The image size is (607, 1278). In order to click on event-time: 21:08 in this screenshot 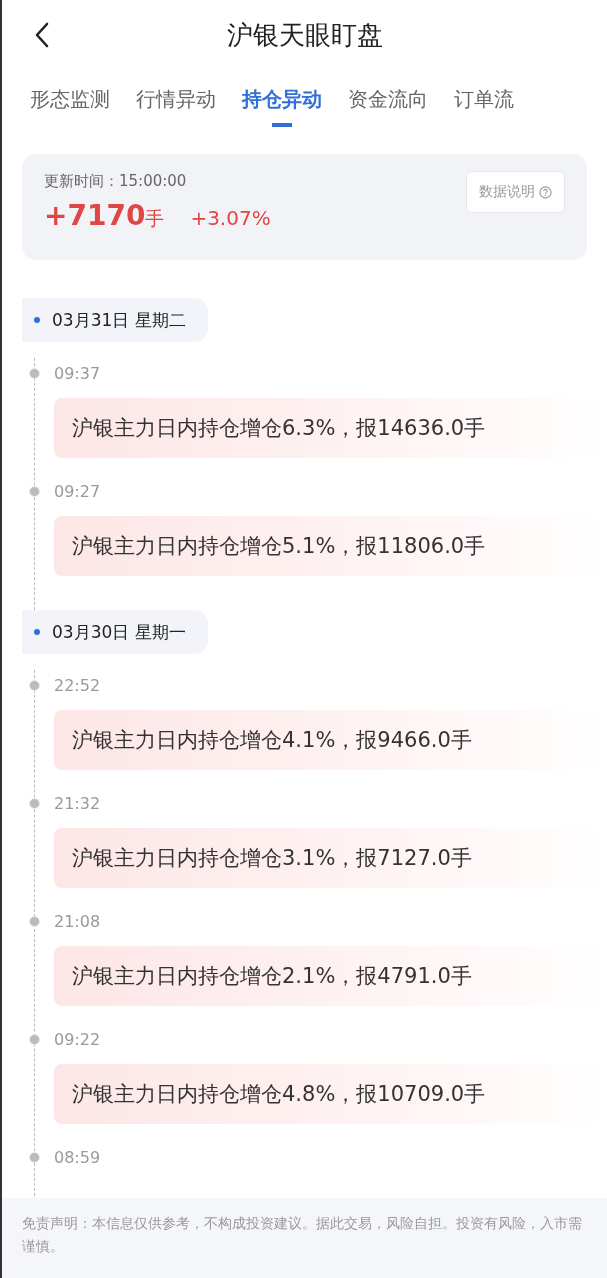, I will do `click(77, 921)`.